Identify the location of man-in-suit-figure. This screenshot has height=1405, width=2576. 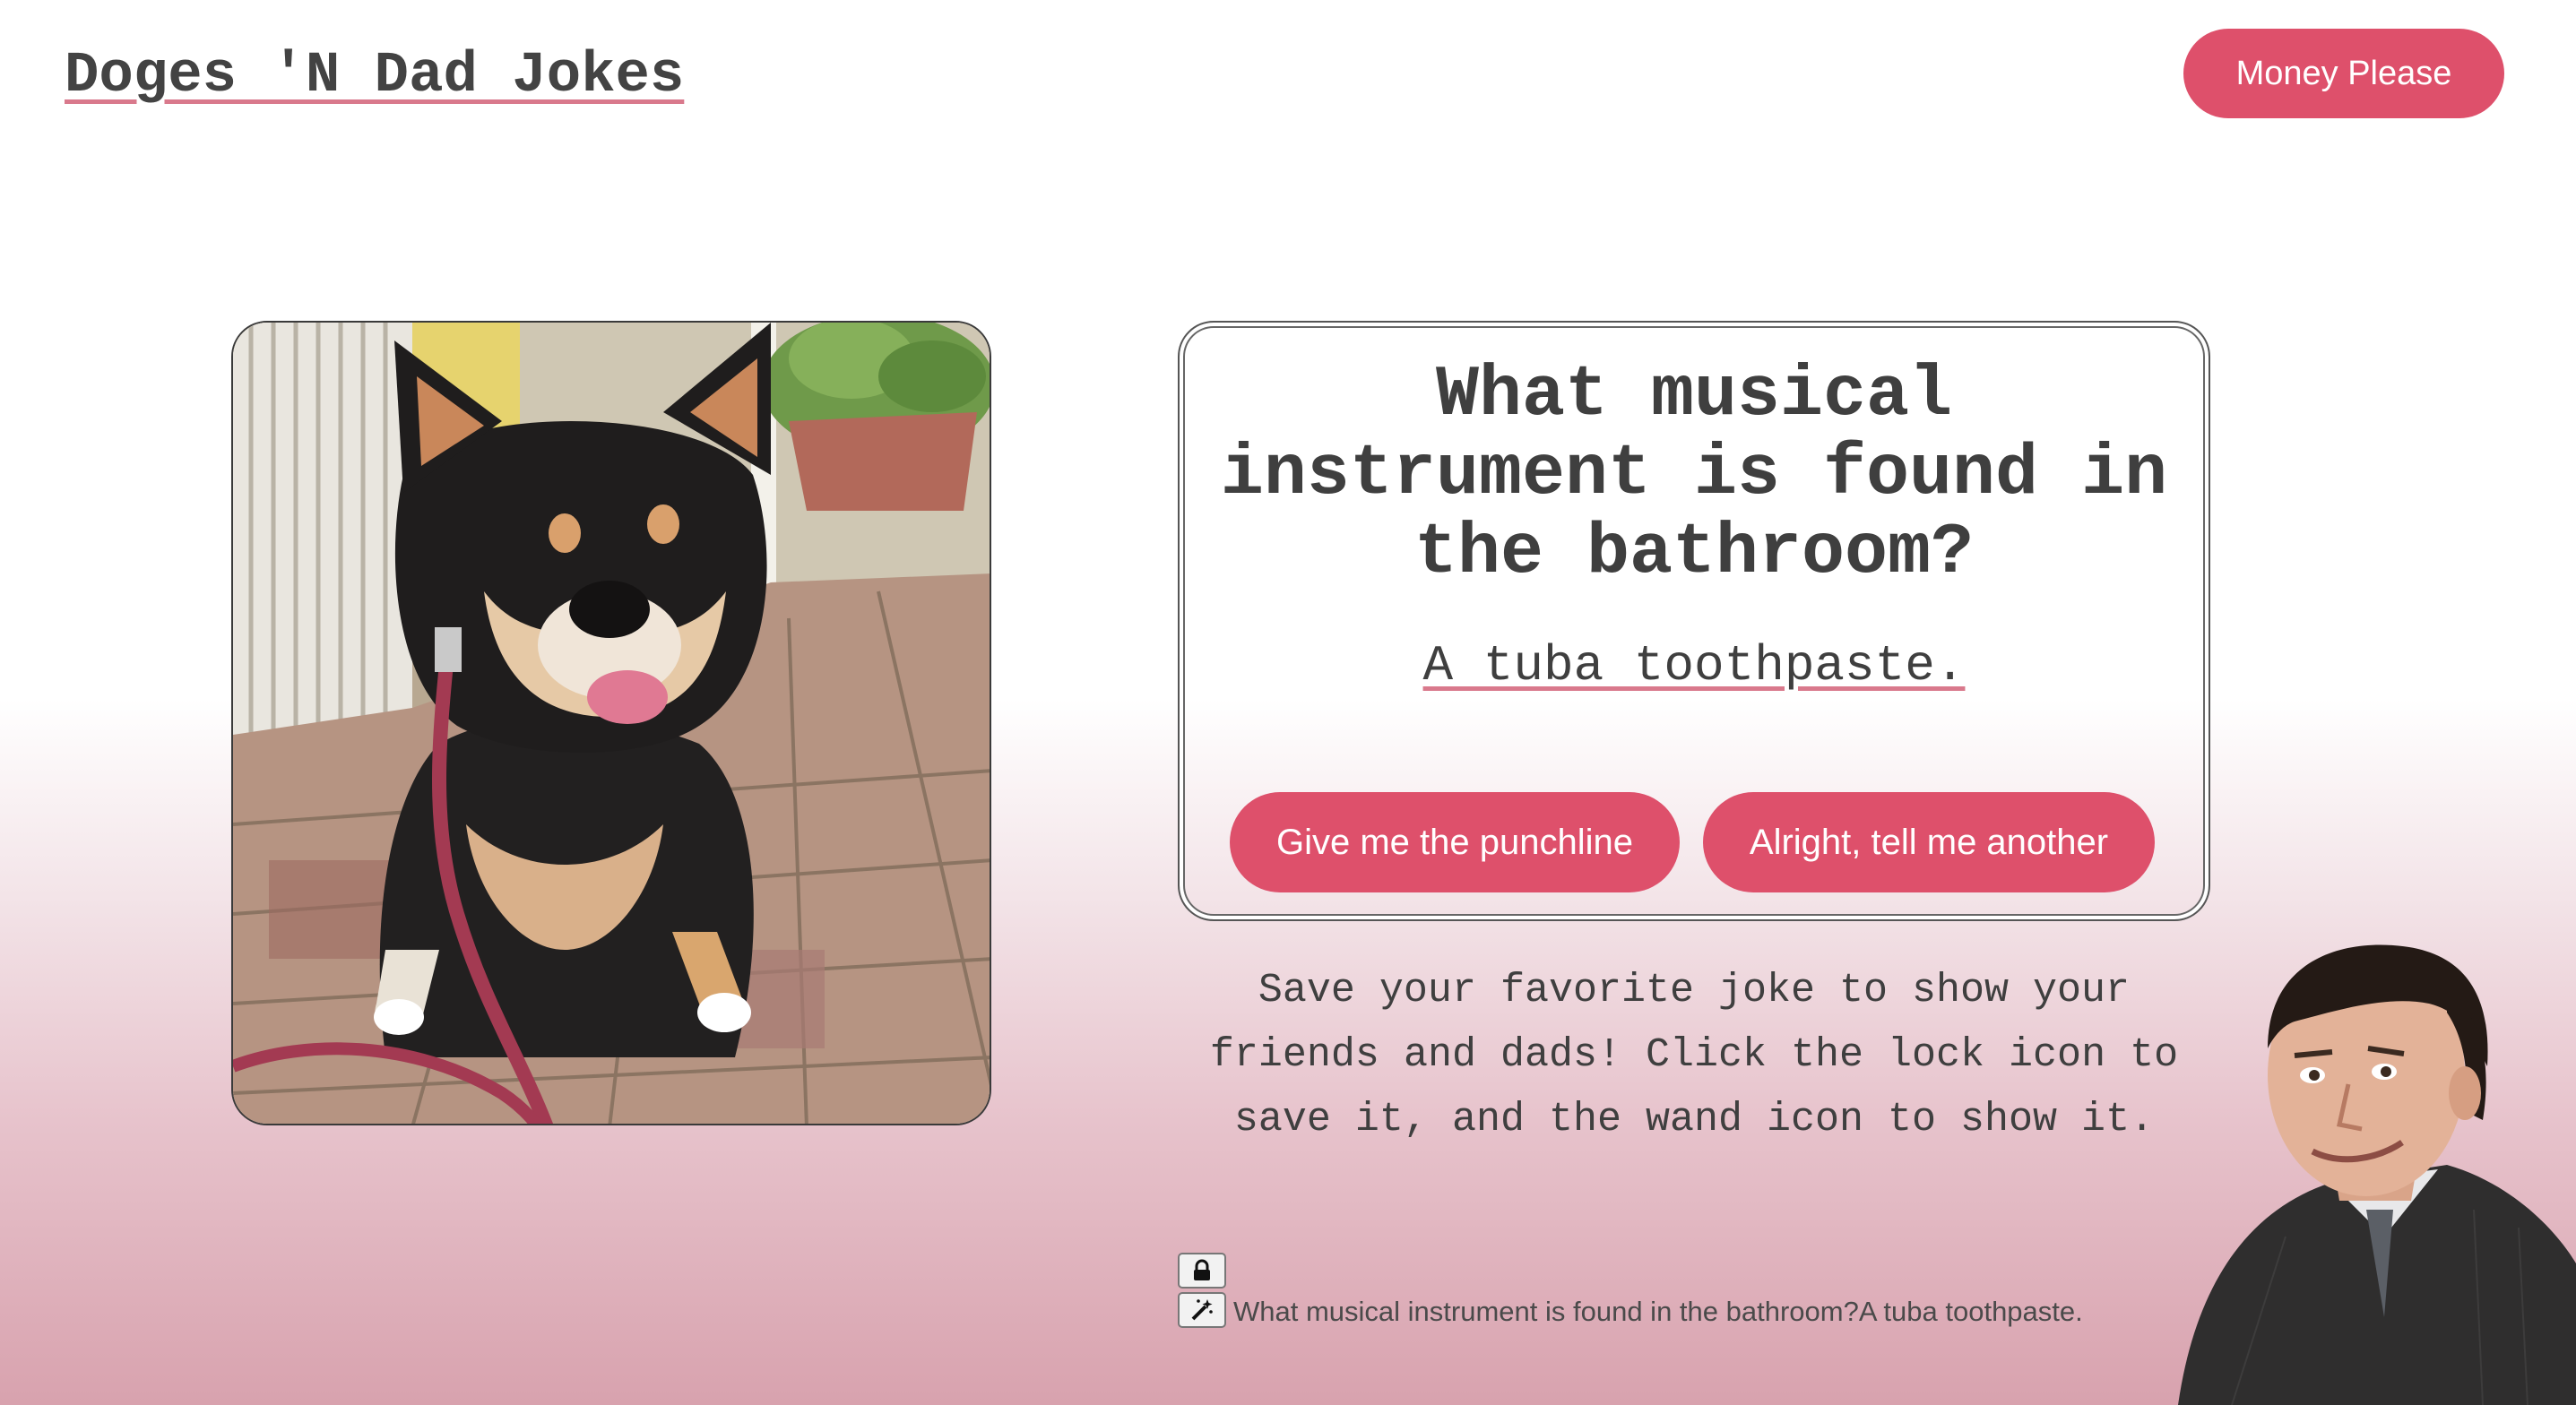
(2377, 1173).